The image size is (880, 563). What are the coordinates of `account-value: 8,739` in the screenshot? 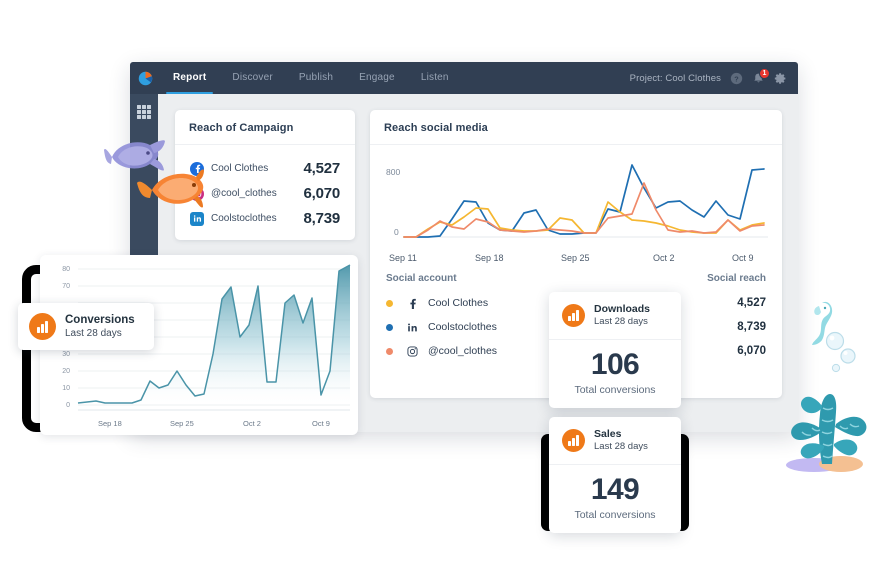 It's located at (321, 218).